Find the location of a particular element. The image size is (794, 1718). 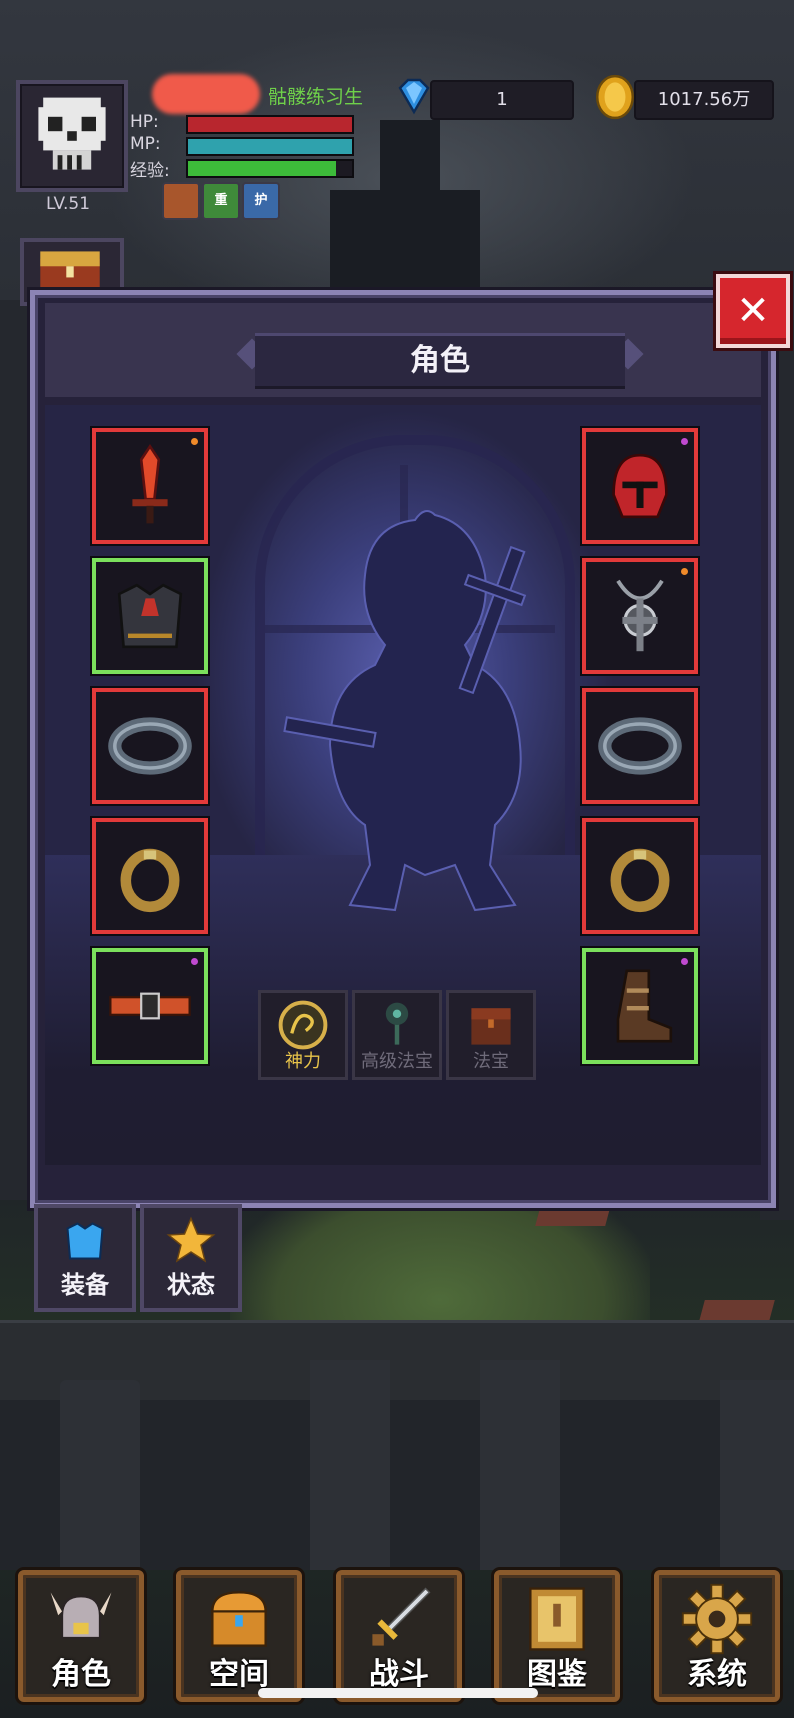

nav-character-label: 角色 is located at coordinates (81, 1674).